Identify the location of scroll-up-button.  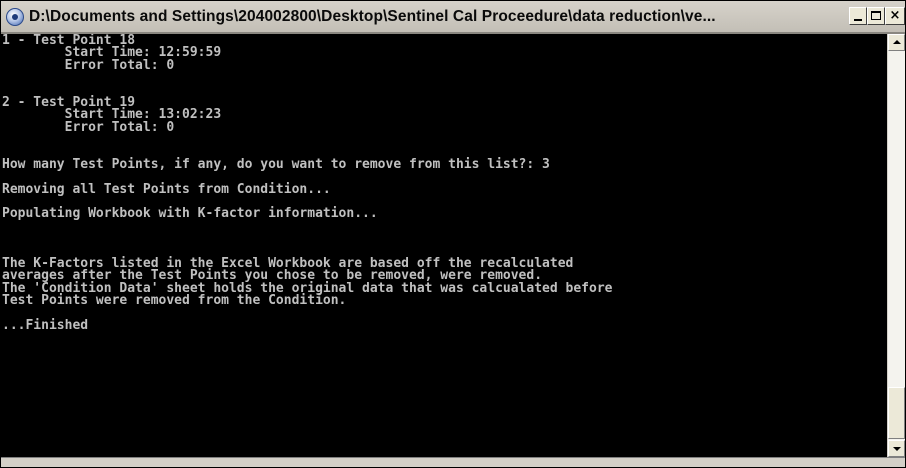
(896, 42).